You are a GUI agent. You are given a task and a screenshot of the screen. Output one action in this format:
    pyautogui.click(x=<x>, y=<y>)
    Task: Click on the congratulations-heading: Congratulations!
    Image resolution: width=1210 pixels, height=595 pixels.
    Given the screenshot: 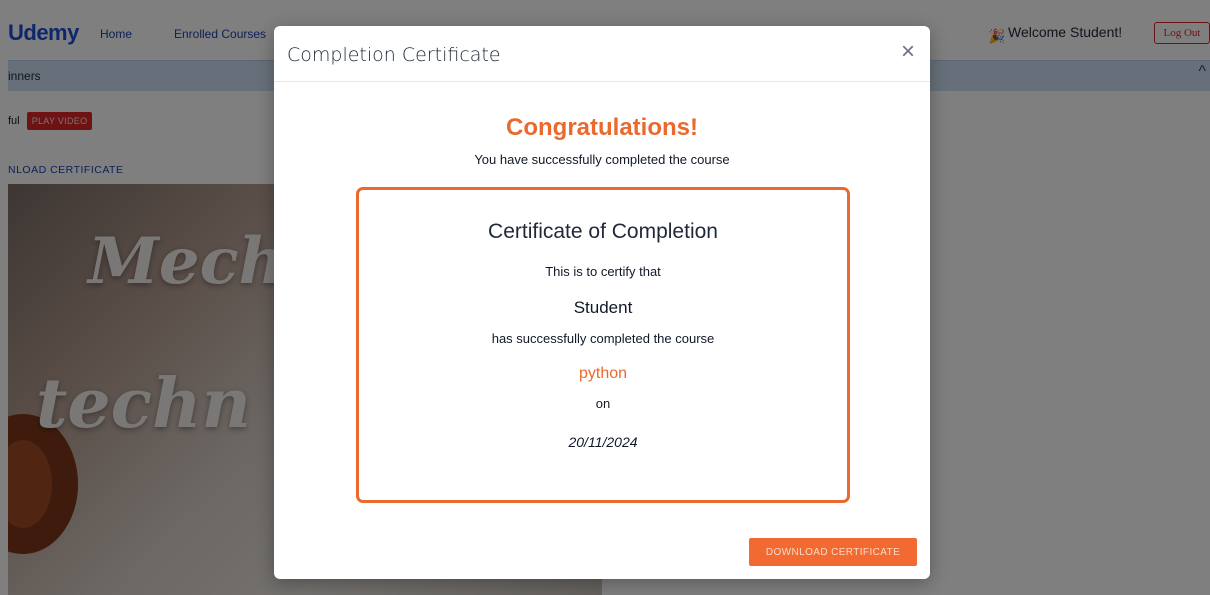 What is the action you would take?
    pyautogui.click(x=602, y=127)
    